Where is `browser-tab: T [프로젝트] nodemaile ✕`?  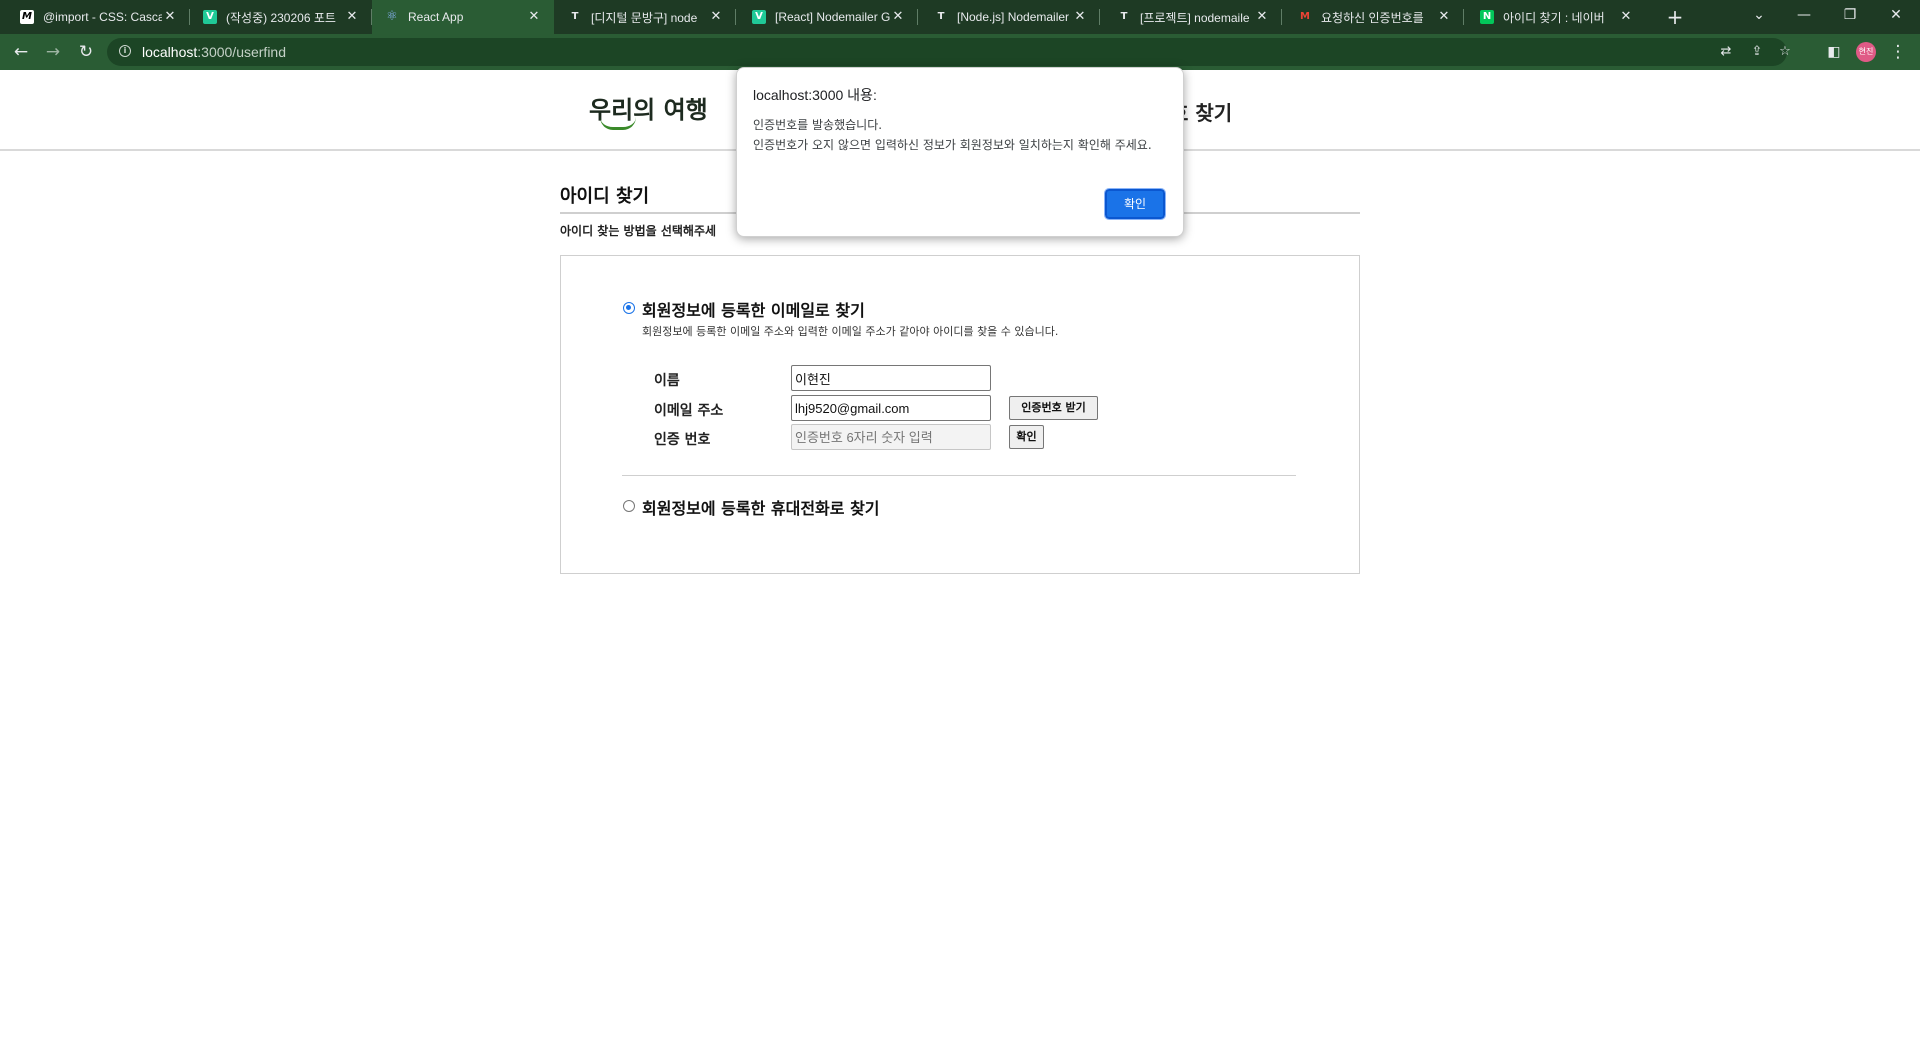
browser-tab: T [프로젝트] nodemaile ✕ is located at coordinates (1191, 17).